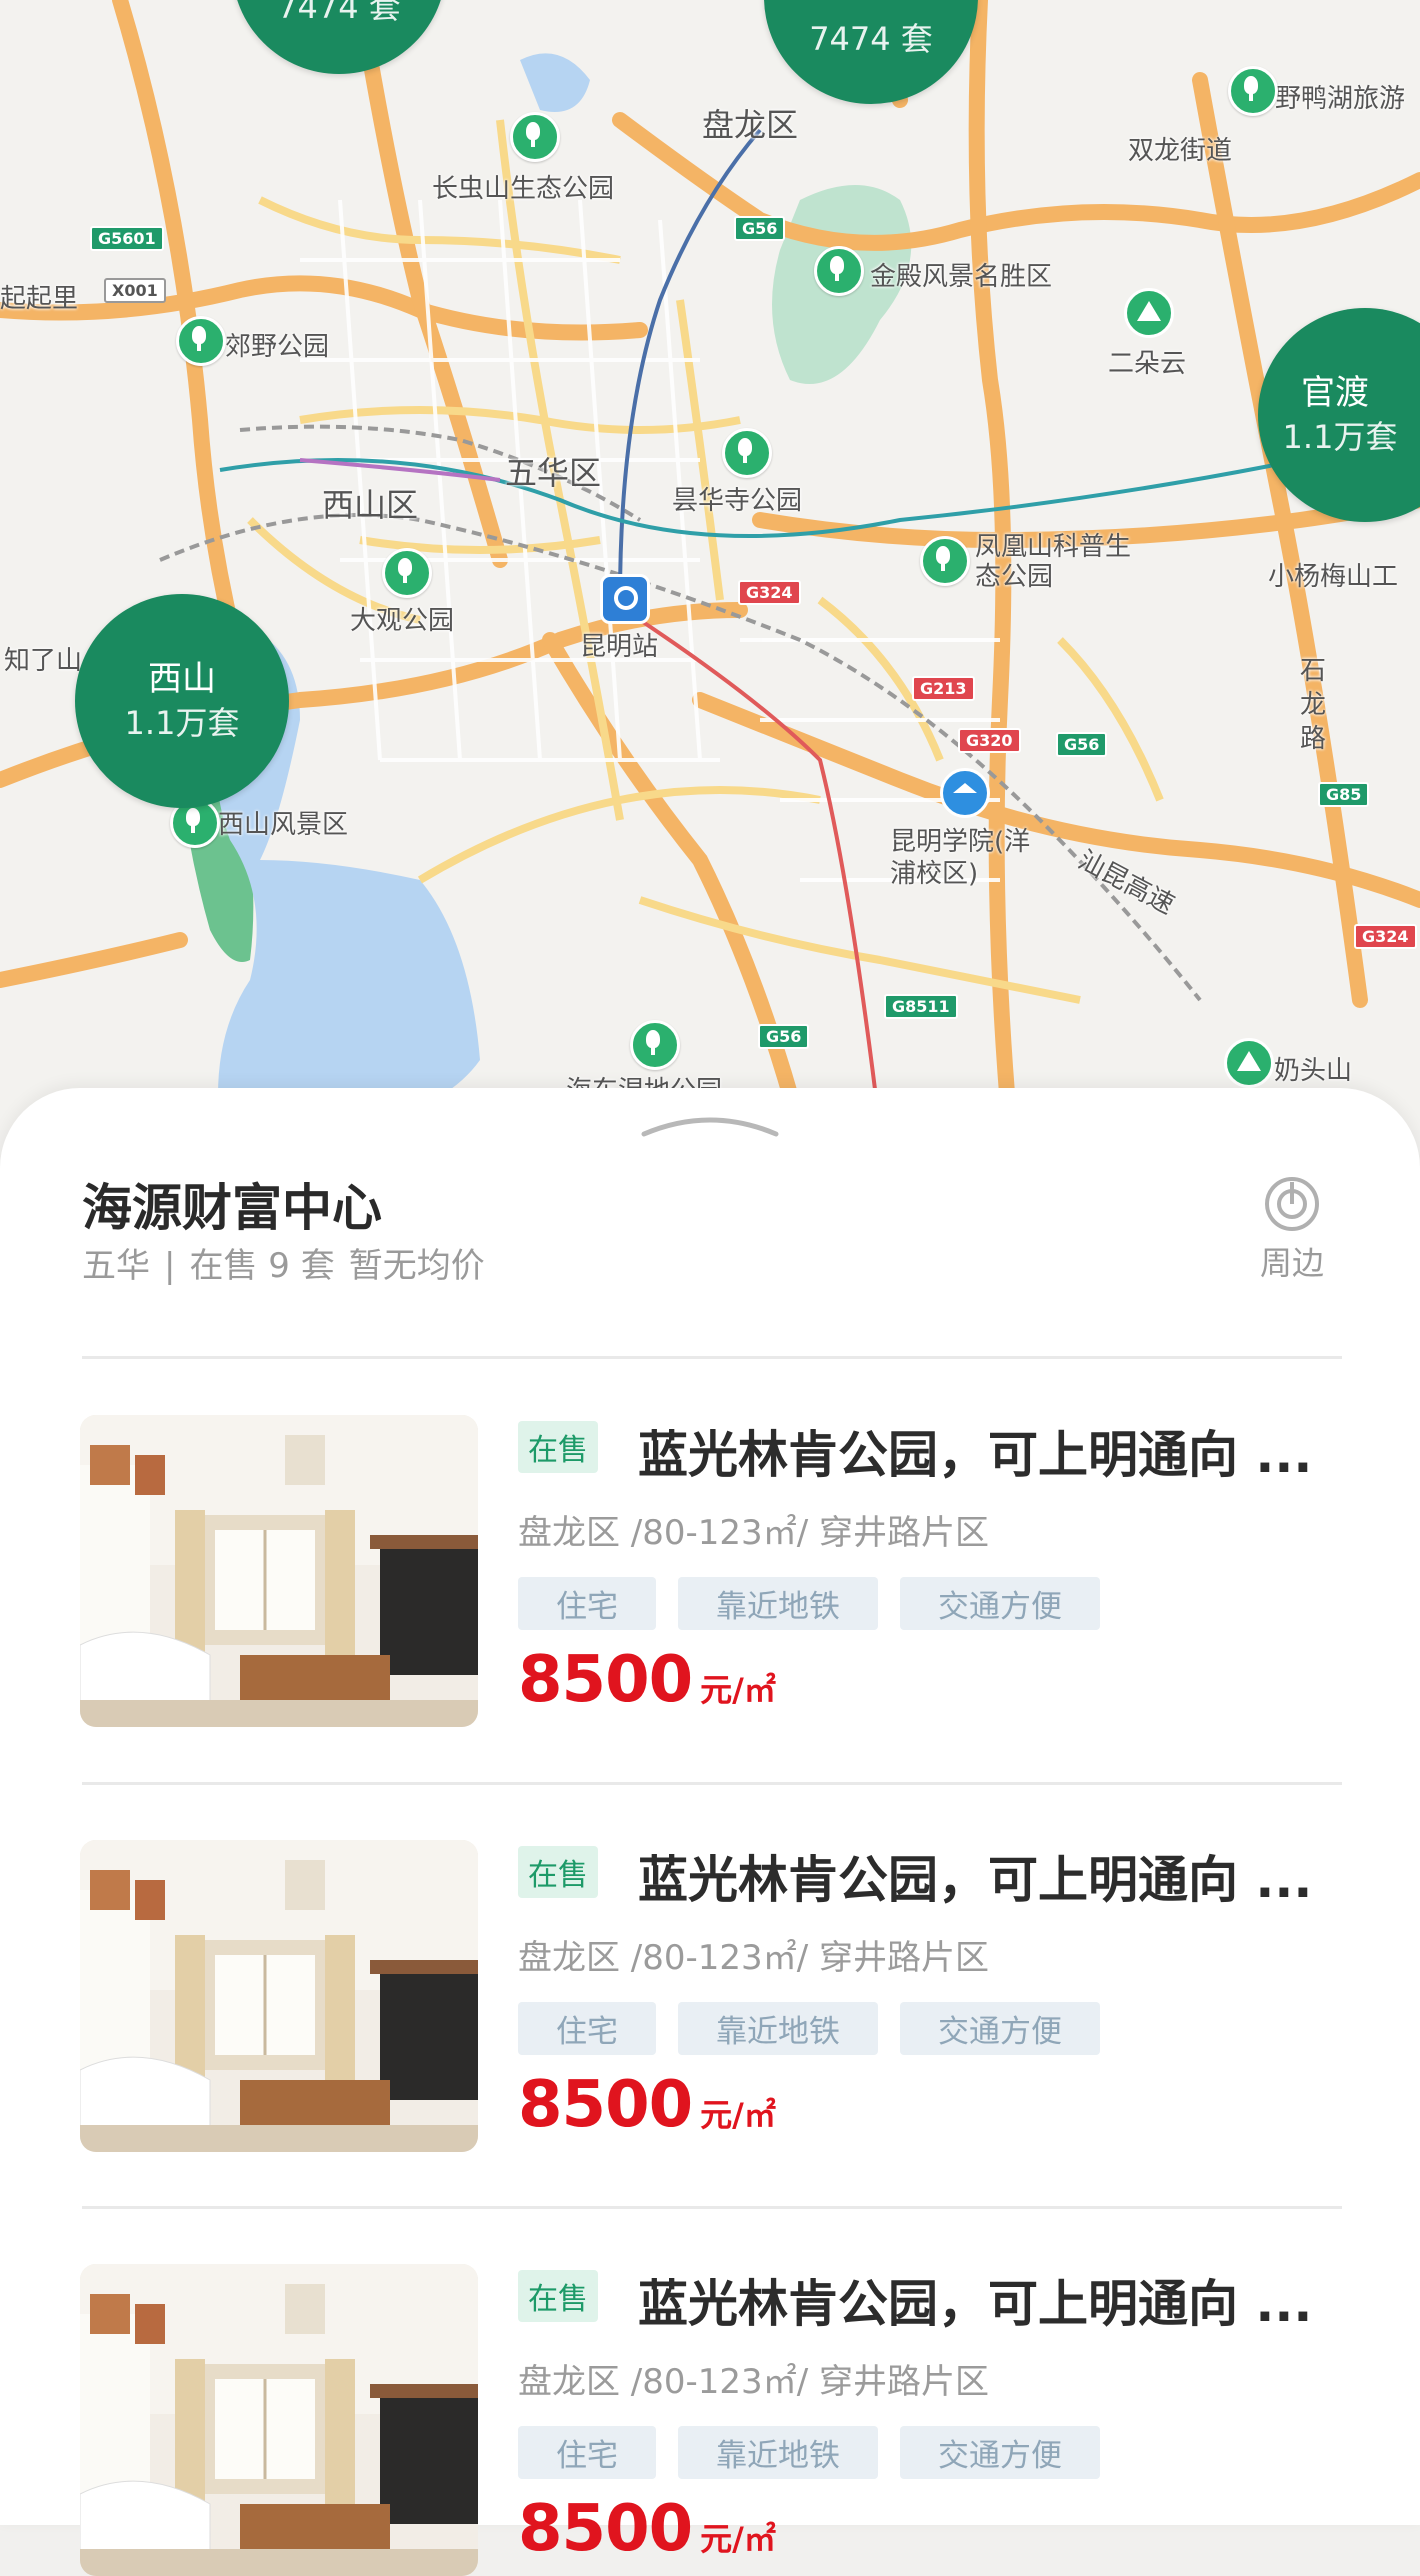 The height and width of the screenshot is (2576, 1420). What do you see at coordinates (712, 1227) in the screenshot?
I see `project-header: 海源财富中心 五华 | 在售 9 套暂无均价 周边` at bounding box center [712, 1227].